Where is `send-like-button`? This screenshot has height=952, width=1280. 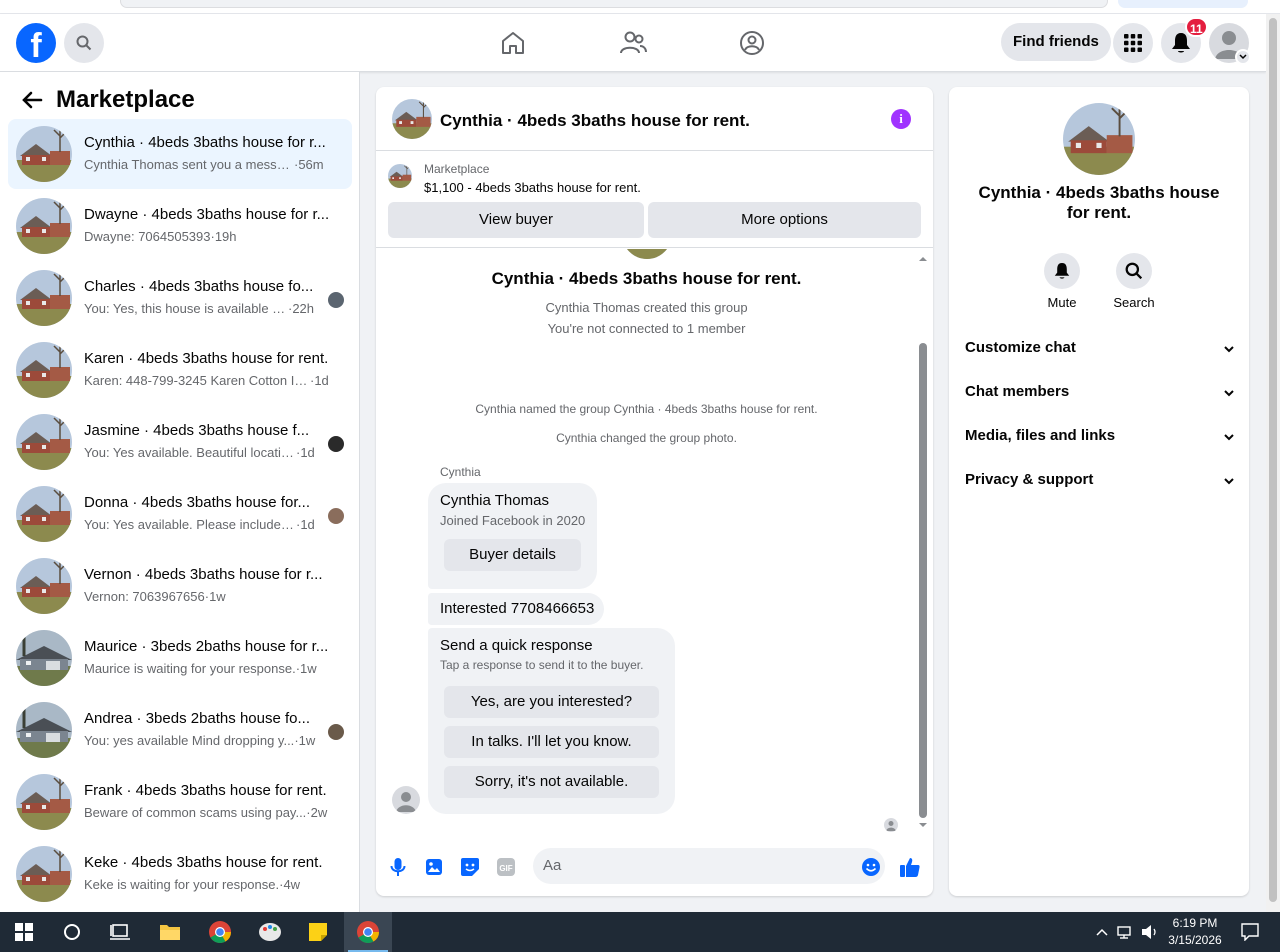 send-like-button is located at coordinates (910, 867).